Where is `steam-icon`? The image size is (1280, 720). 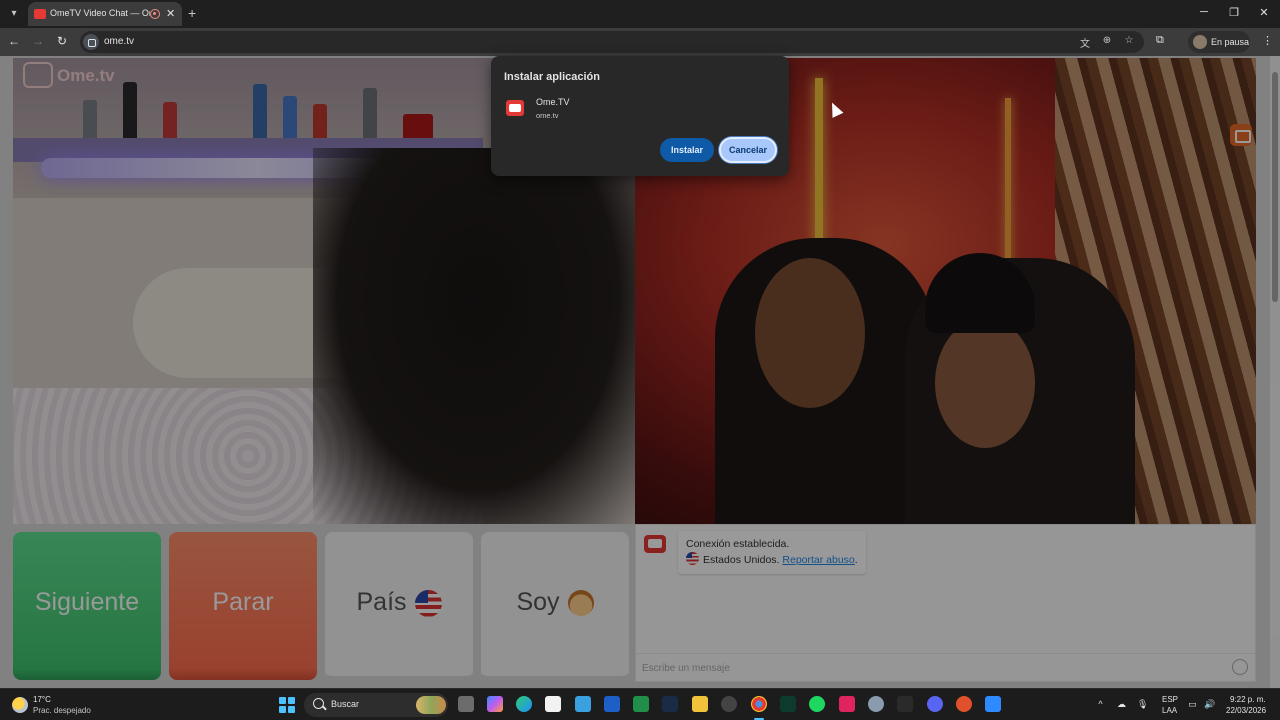
steam-icon is located at coordinates (670, 704).